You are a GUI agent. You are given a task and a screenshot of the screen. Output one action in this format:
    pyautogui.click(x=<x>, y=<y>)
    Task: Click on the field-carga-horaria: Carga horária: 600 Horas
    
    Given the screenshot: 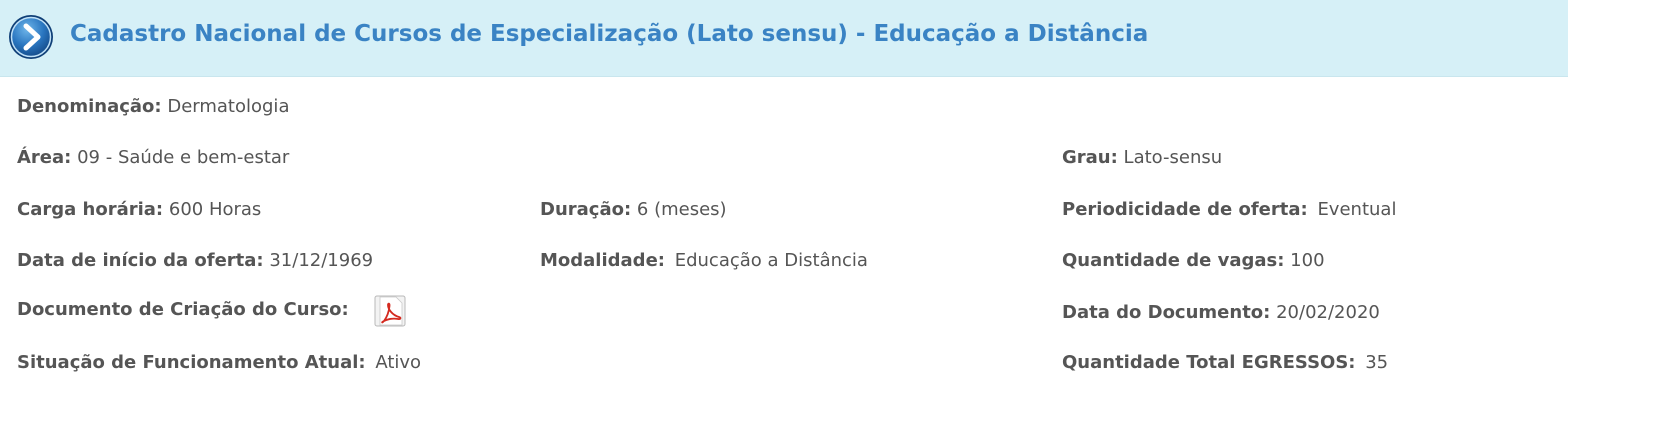 What is the action you would take?
    pyautogui.click(x=139, y=209)
    